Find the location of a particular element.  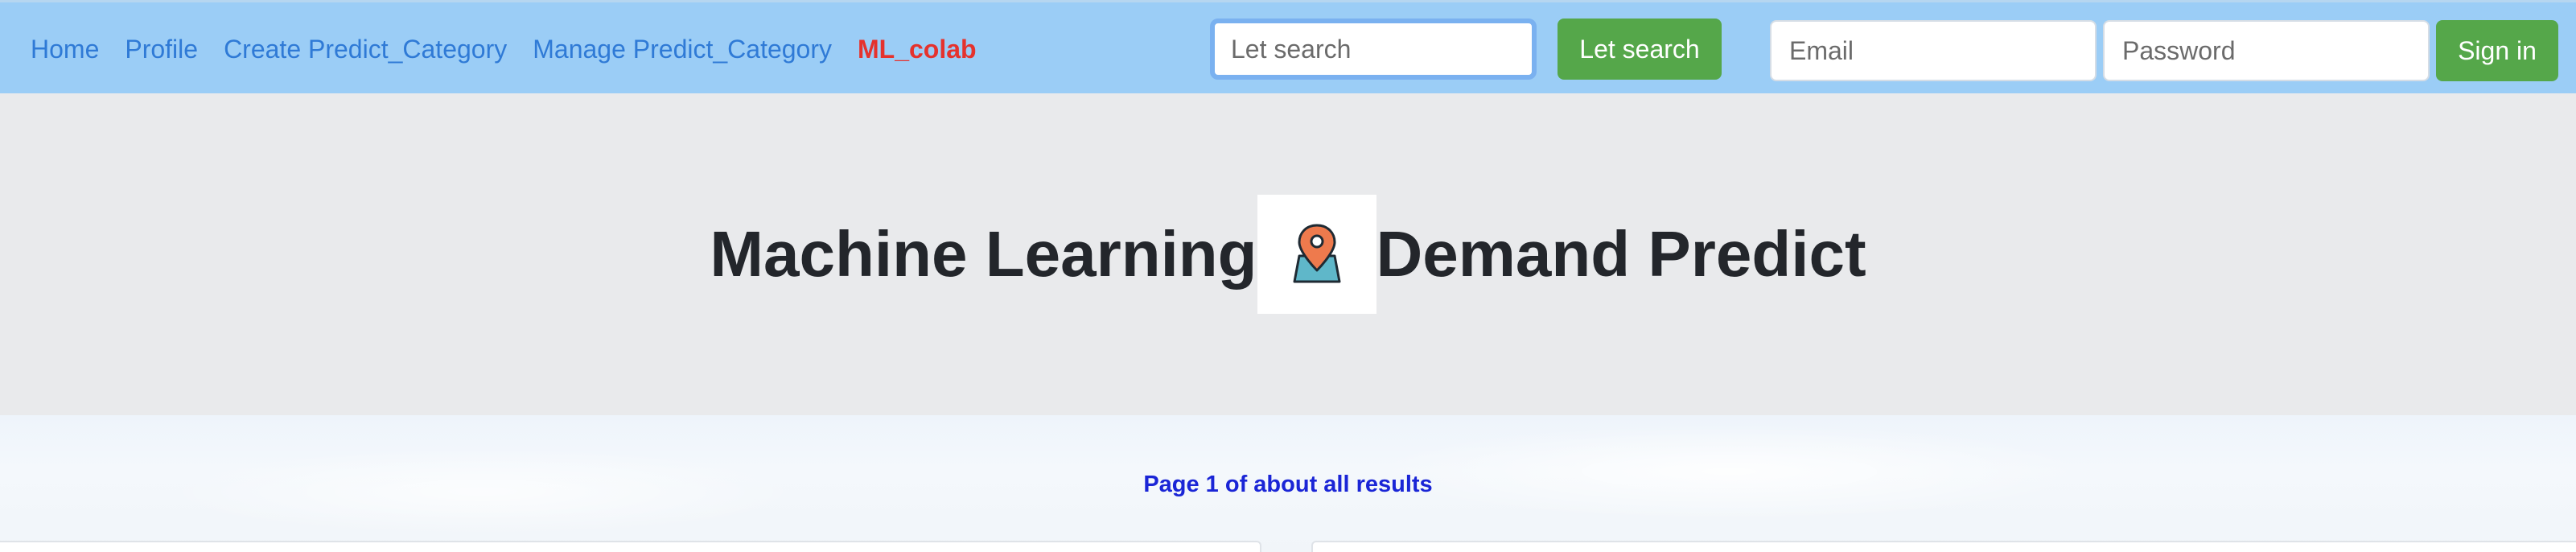

nav-link-manage-predict-category: Manage Predict_Category is located at coordinates (682, 49).